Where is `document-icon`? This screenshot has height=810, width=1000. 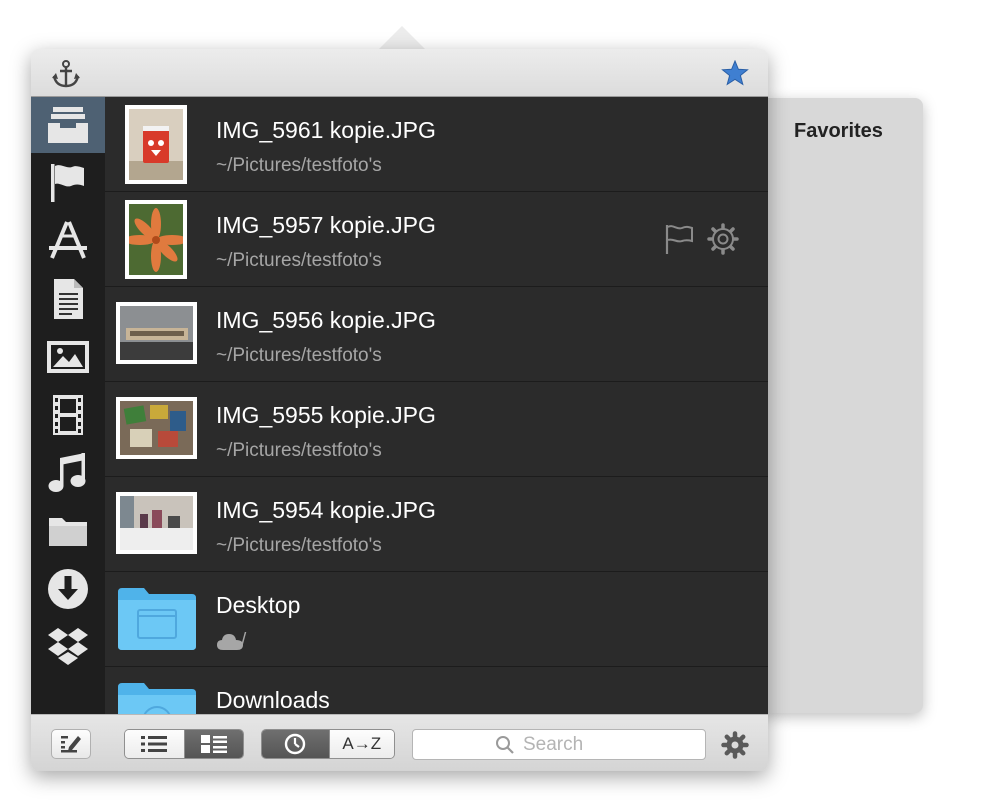
document-icon is located at coordinates (68, 299).